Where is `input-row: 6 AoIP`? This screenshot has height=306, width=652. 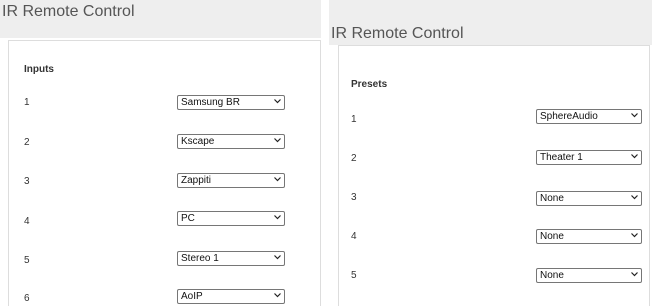 input-row: 6 AoIP is located at coordinates (164, 297).